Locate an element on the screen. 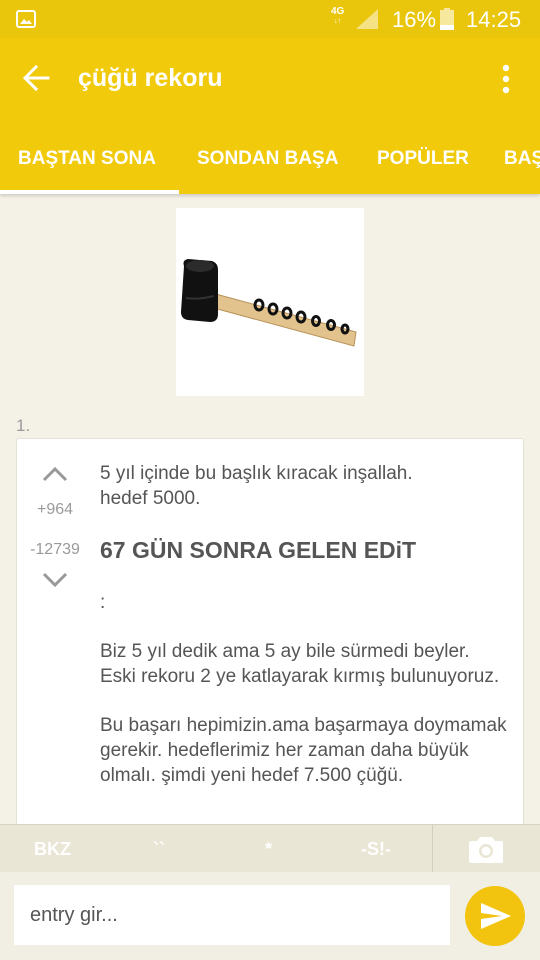 The height and width of the screenshot is (960, 540). tab-bar: BAŞTAN SONA SONDAN BAŞA POPÜLER BAŞ is located at coordinates (270, 158).